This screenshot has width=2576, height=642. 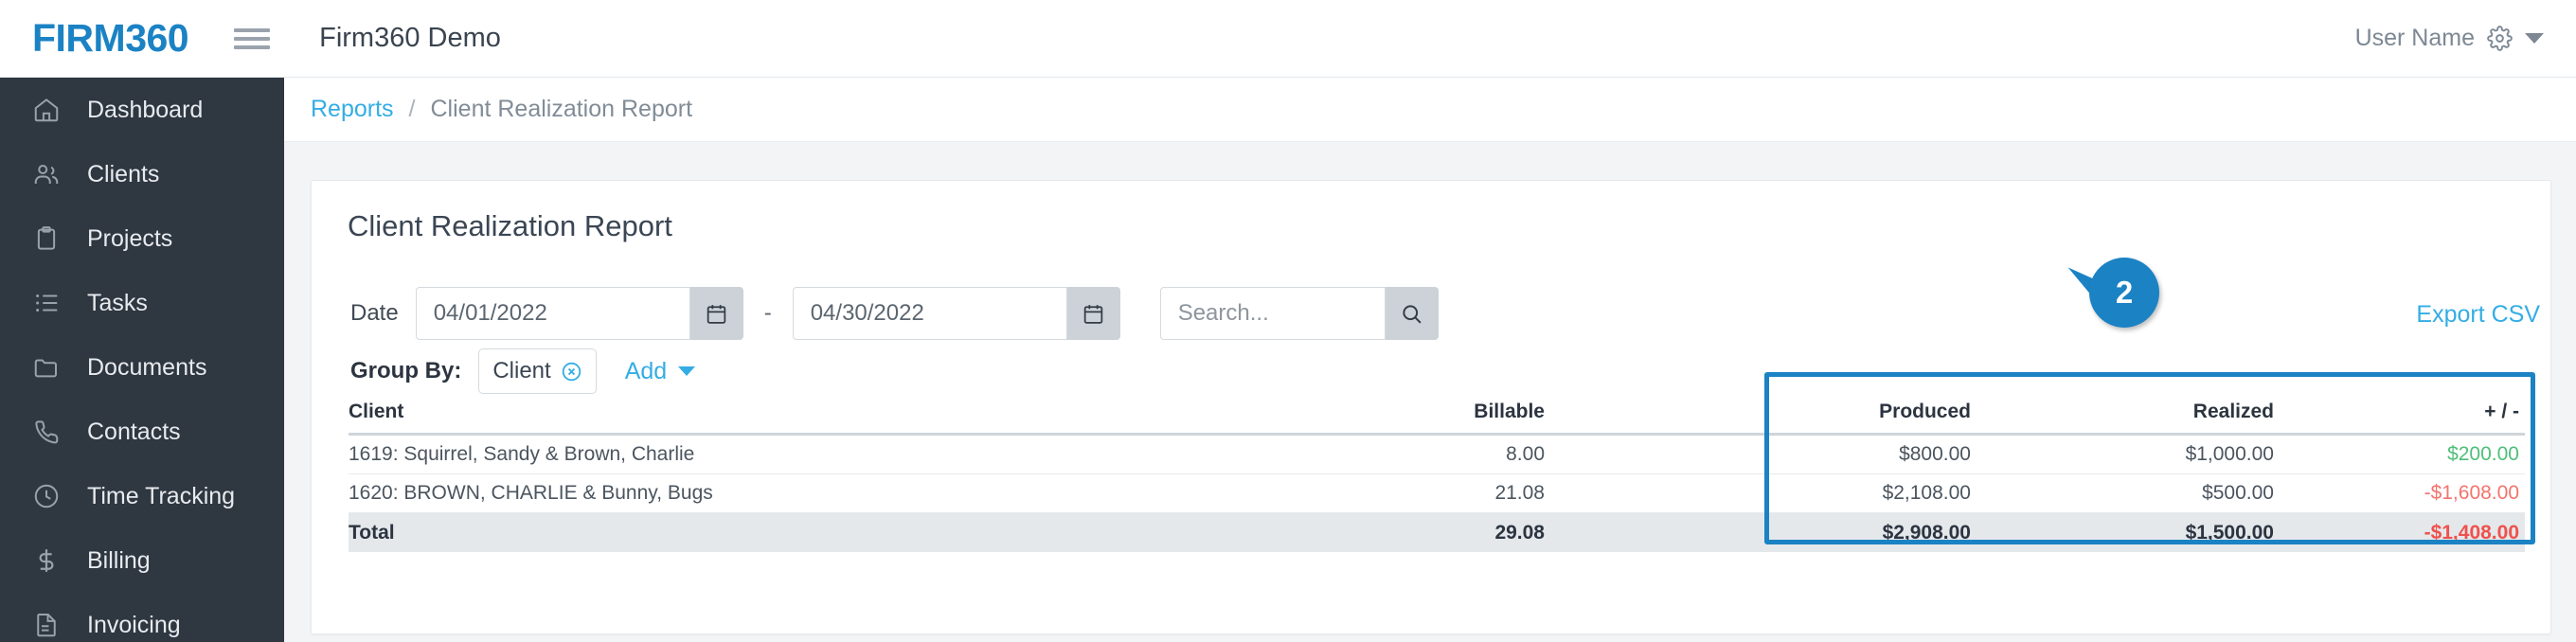 What do you see at coordinates (522, 454) in the screenshot?
I see `cell-client: 1619: Squirrel, Sandy & Brown, Charlie` at bounding box center [522, 454].